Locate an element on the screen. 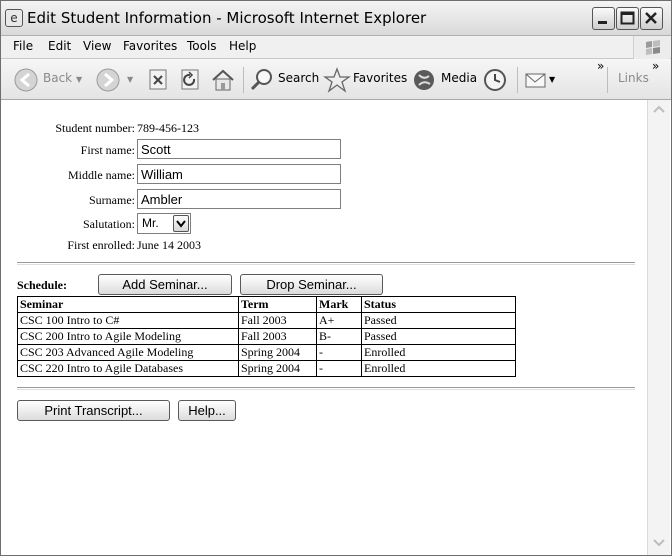 The image size is (672, 559). toolbar-overflow-chevron: » is located at coordinates (600, 66).